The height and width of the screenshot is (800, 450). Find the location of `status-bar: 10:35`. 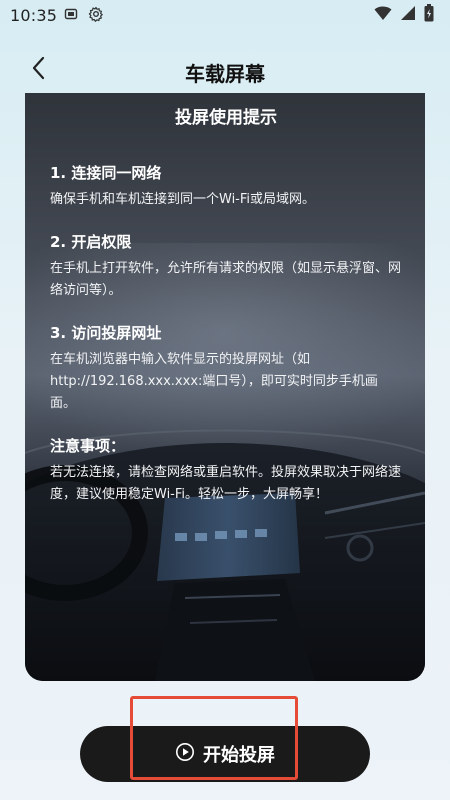

status-bar: 10:35 is located at coordinates (225, 16).